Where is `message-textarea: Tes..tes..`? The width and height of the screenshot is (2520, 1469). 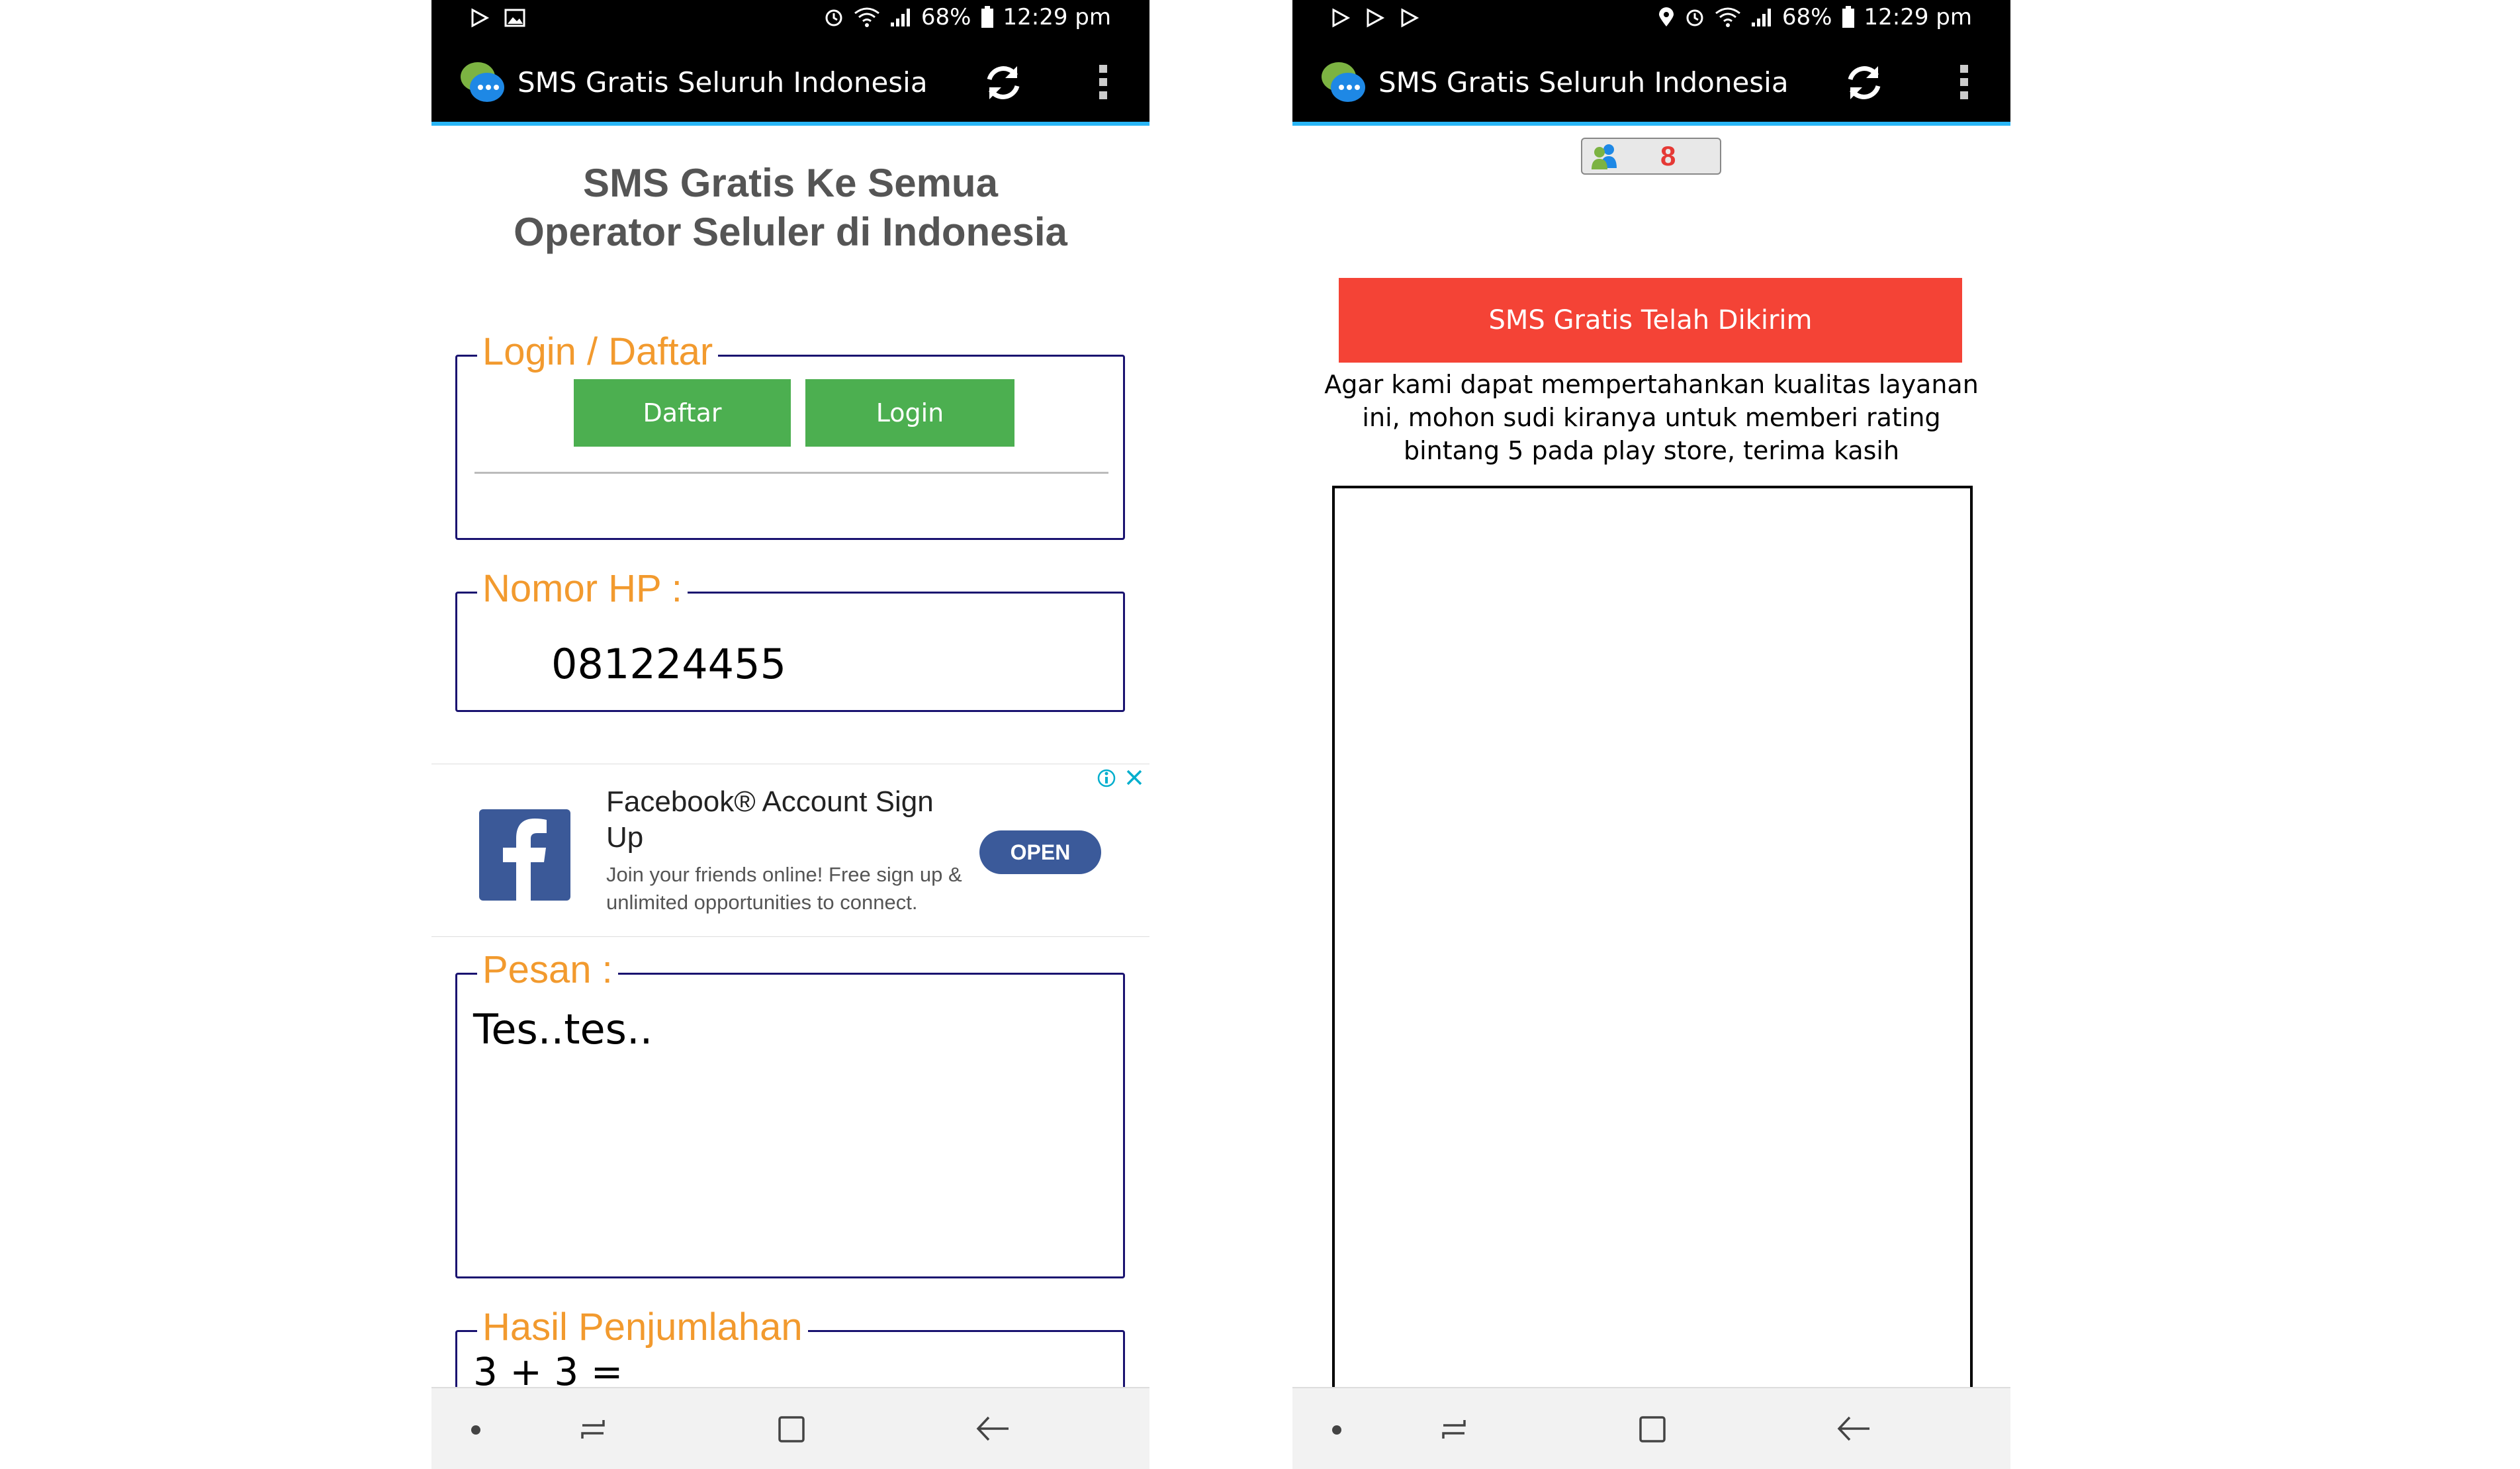 message-textarea: Tes..tes.. is located at coordinates (562, 1029).